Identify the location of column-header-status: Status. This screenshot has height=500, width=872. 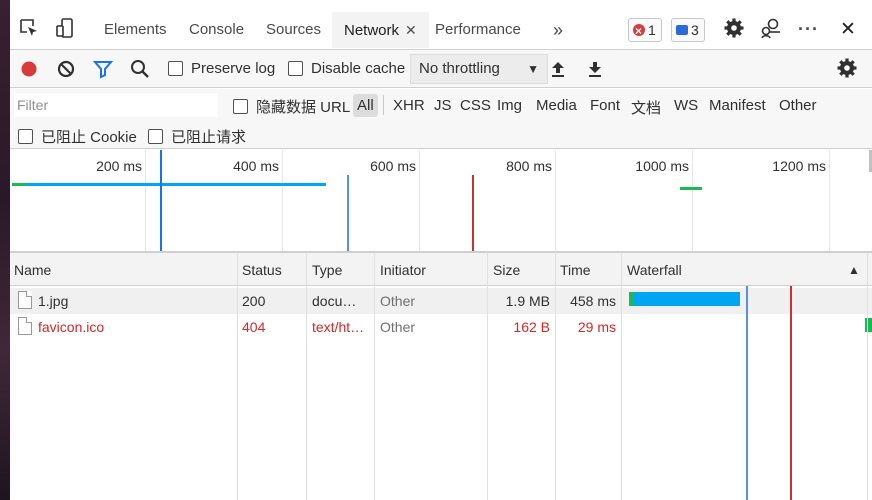
(262, 270).